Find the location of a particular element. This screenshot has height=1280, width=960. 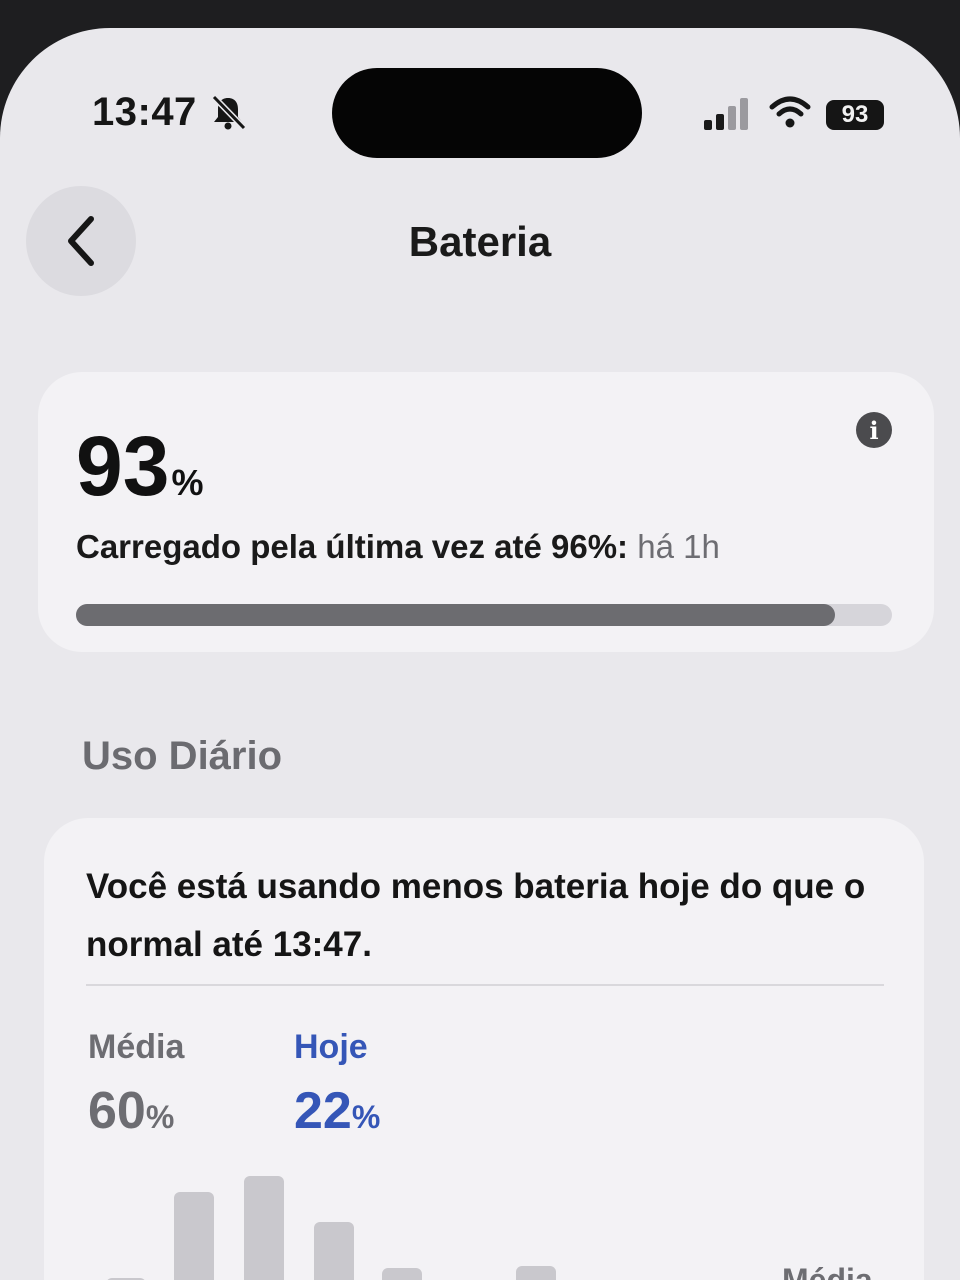

last-charge-label: Carregado pela última vez até 96%: is located at coordinates (352, 546).